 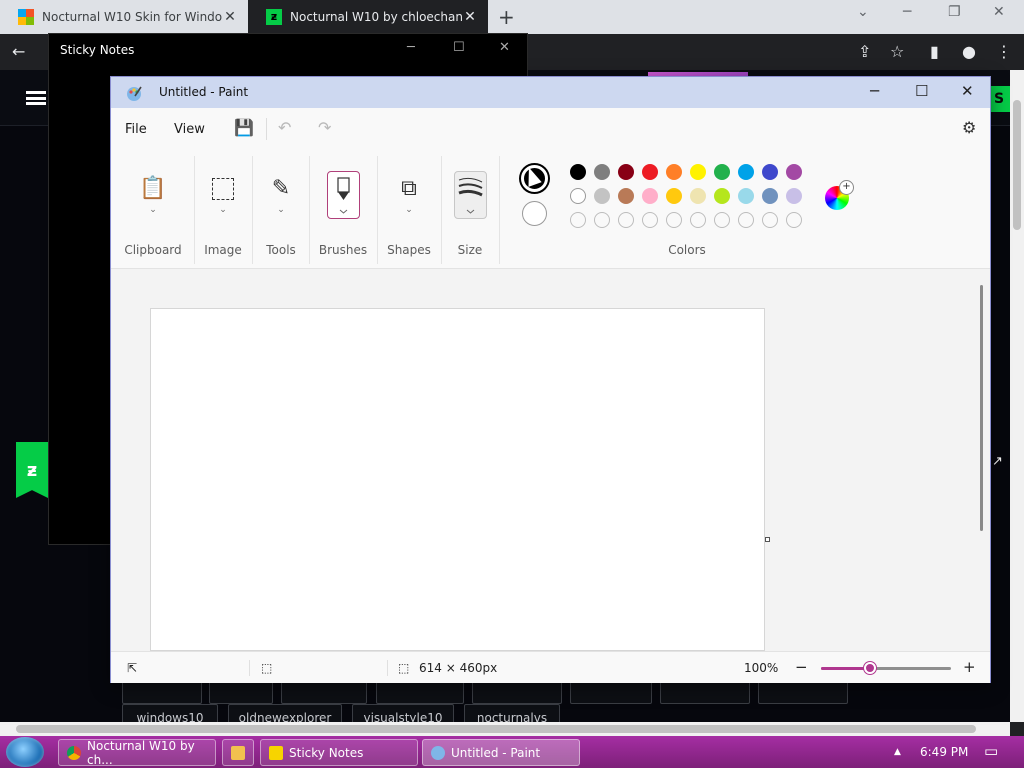 I want to click on zoom-level-label: 100%, so click(x=761, y=668).